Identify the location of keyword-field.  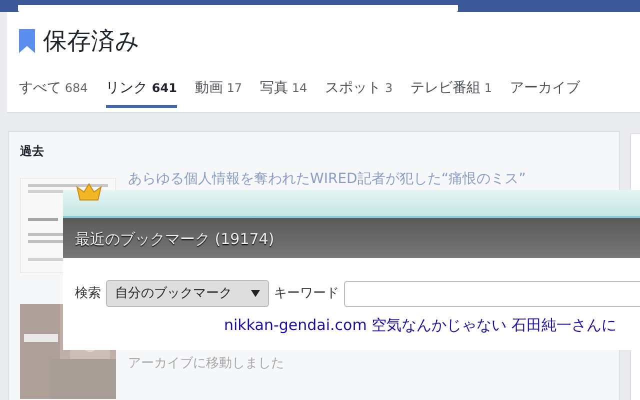
(492, 293).